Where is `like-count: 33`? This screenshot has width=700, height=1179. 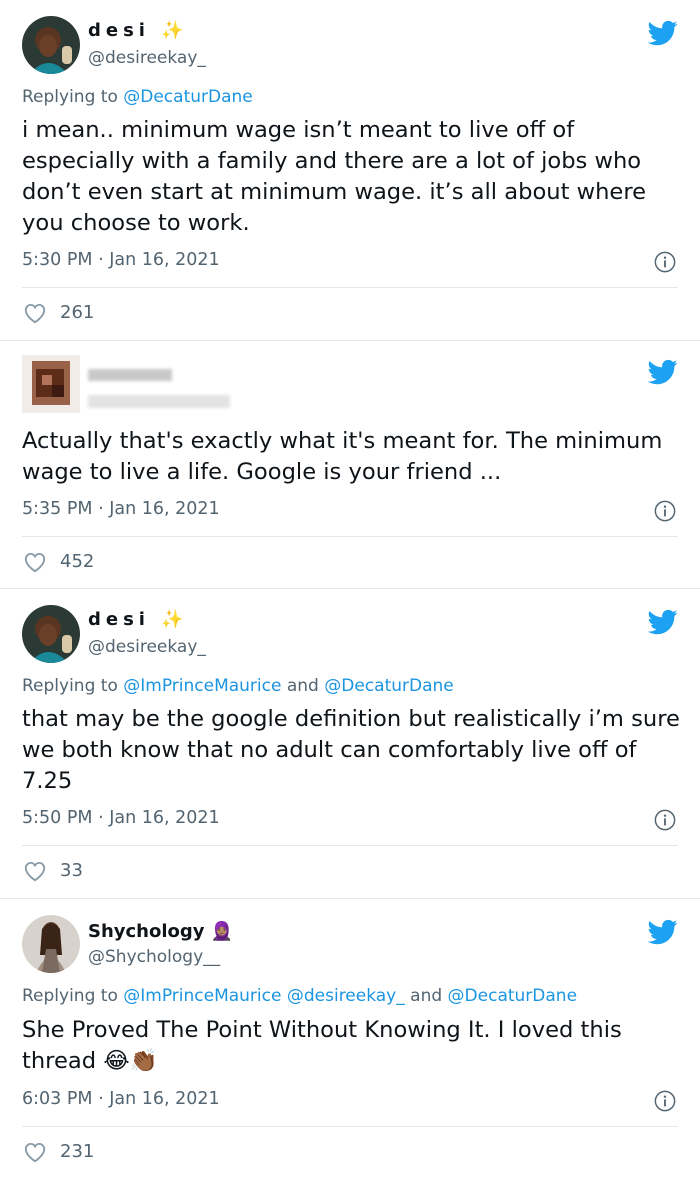 like-count: 33 is located at coordinates (71, 870).